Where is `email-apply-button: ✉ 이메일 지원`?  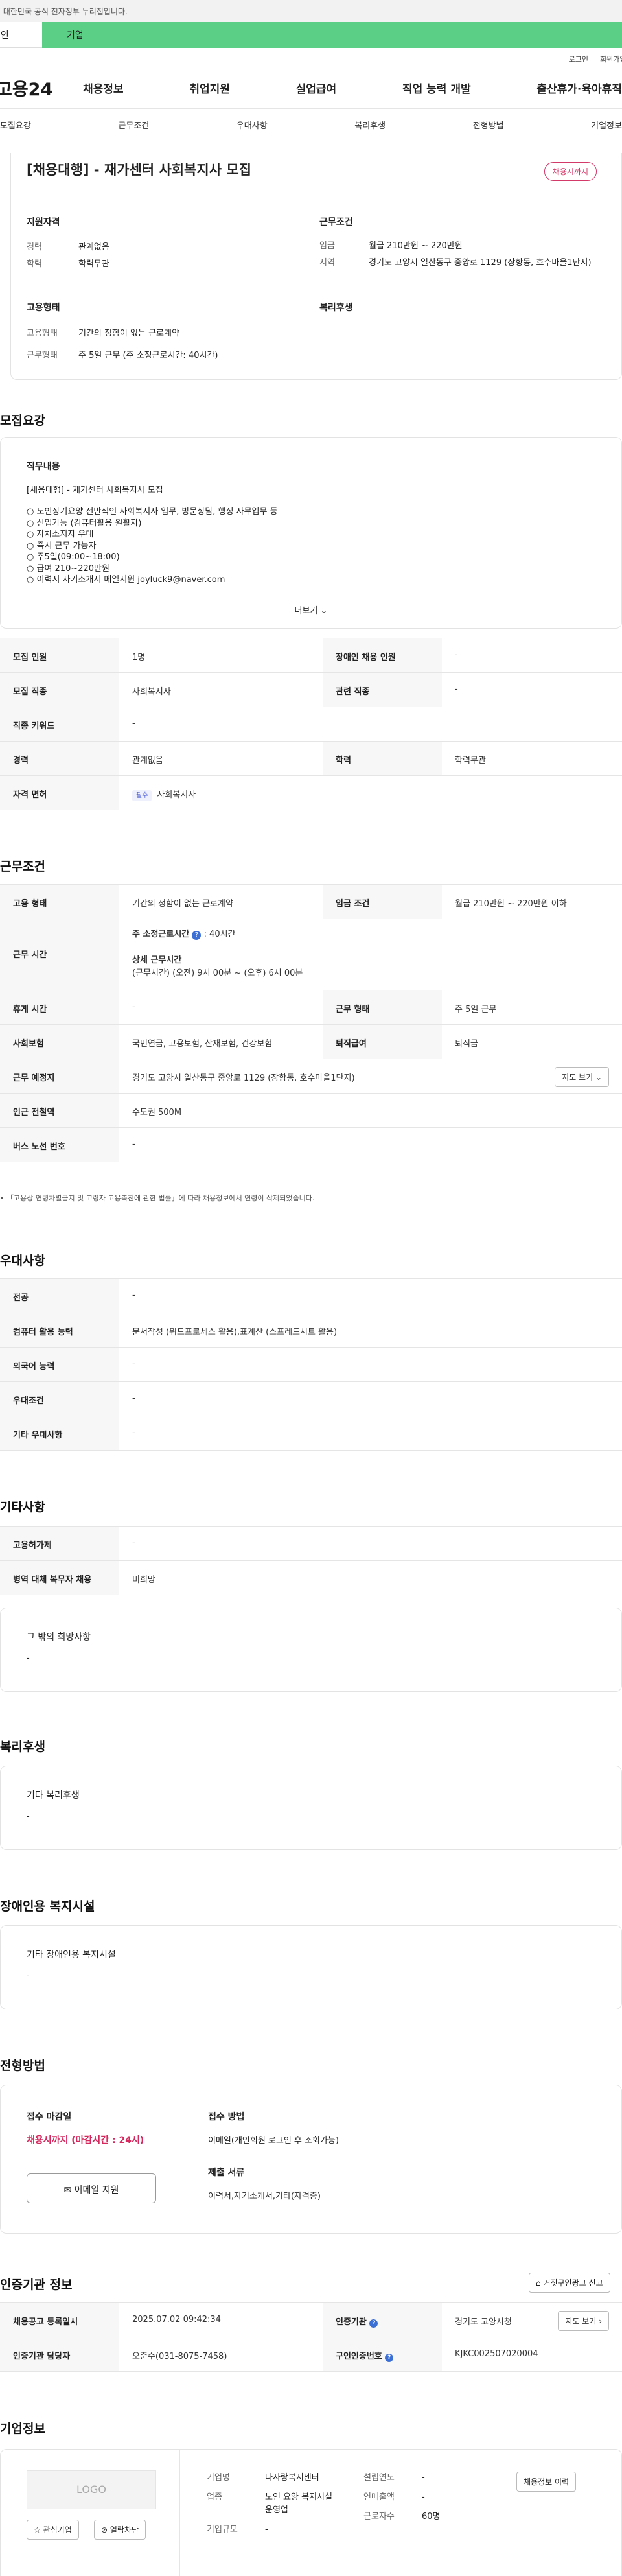
email-apply-button: ✉ 이메일 지원 is located at coordinates (91, 2188).